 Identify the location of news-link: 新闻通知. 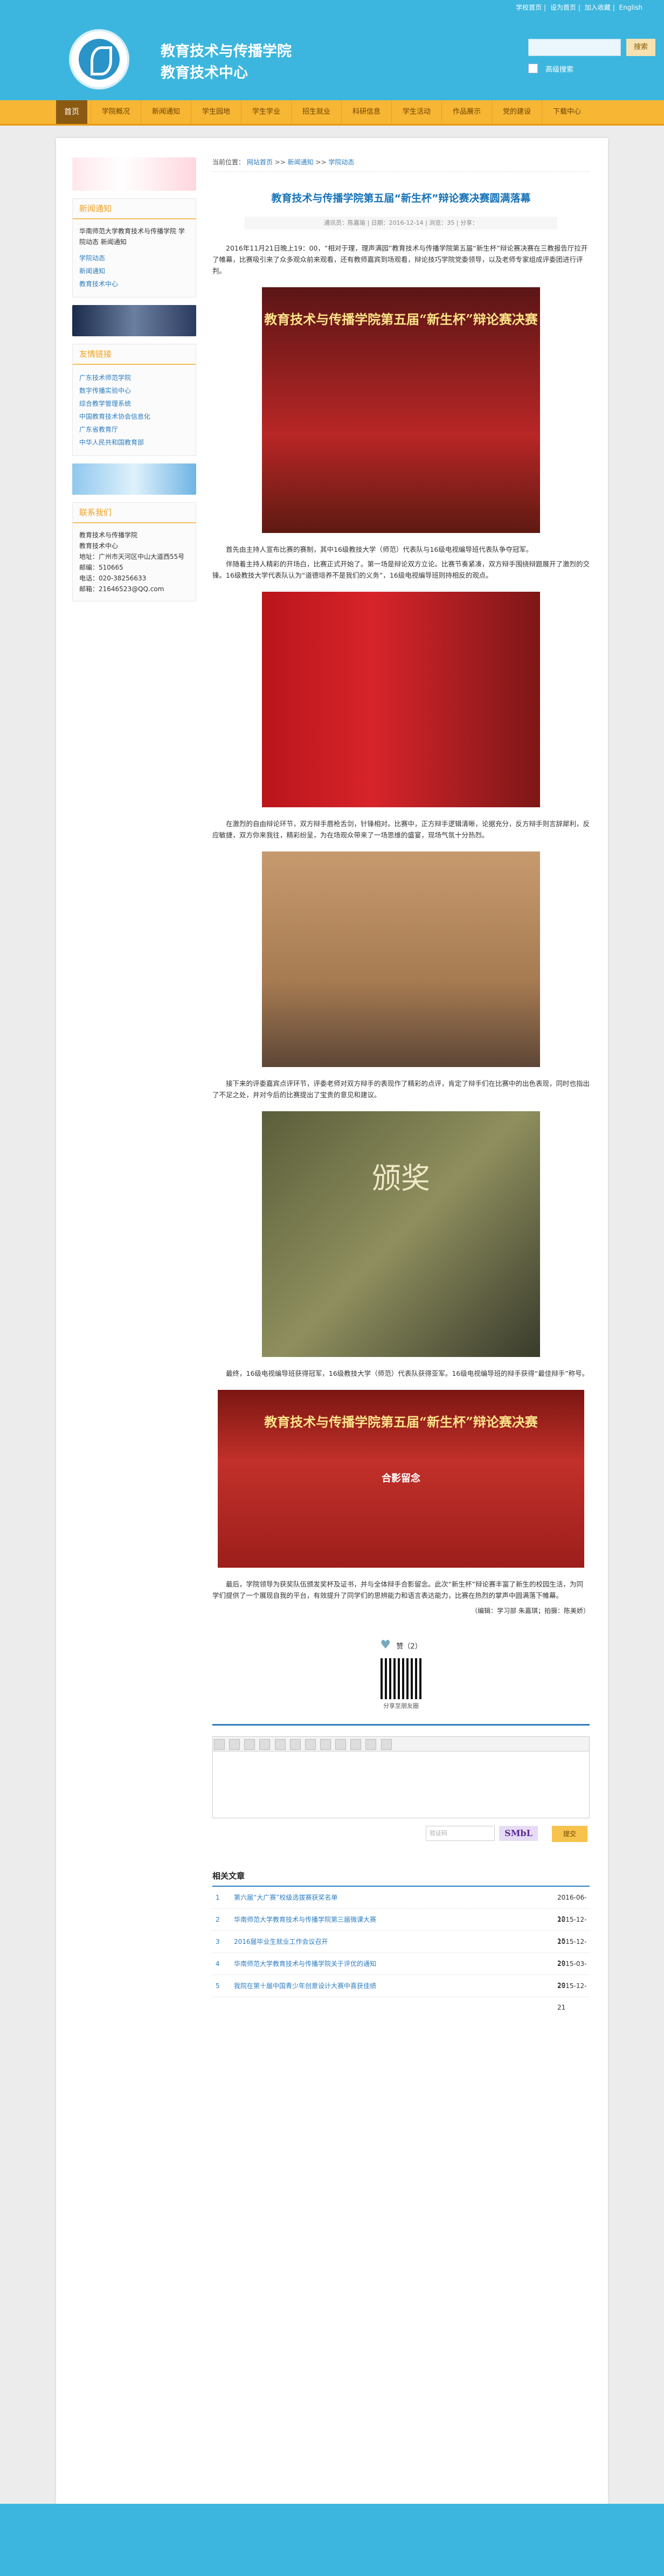
(134, 271).